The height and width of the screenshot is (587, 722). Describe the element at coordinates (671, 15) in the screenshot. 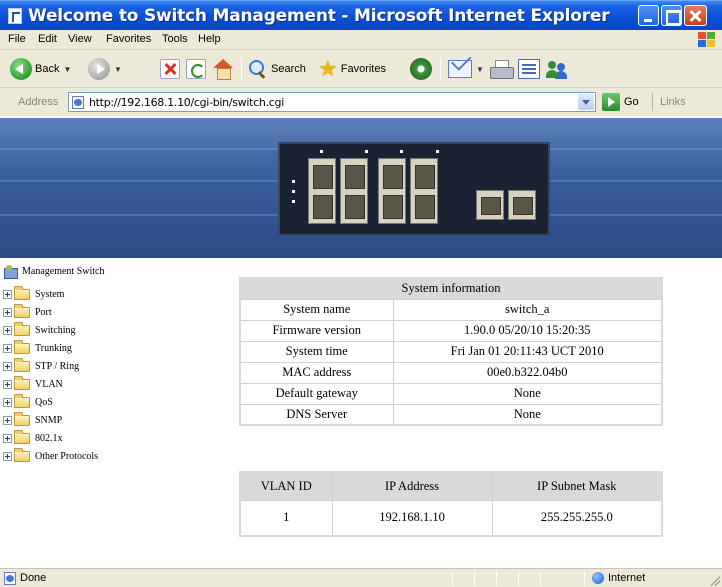

I see `maximize-button` at that location.